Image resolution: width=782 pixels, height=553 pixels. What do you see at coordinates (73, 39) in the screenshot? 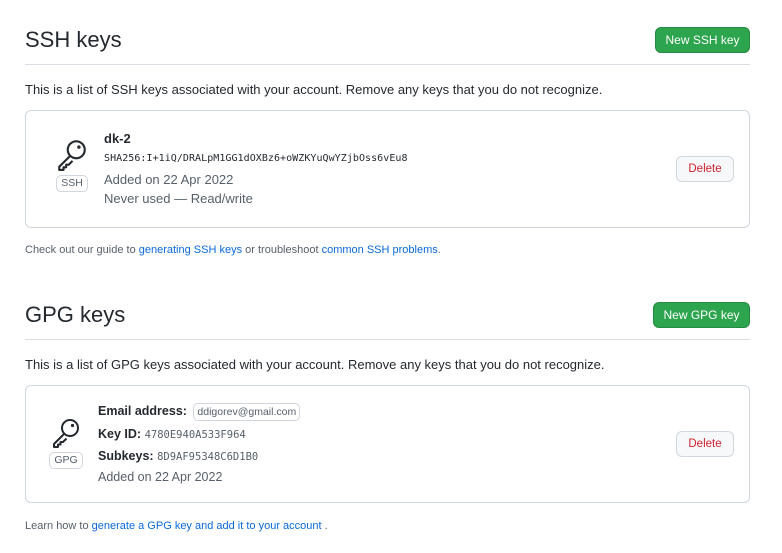
I see `ssh-section-title: SSH keys` at bounding box center [73, 39].